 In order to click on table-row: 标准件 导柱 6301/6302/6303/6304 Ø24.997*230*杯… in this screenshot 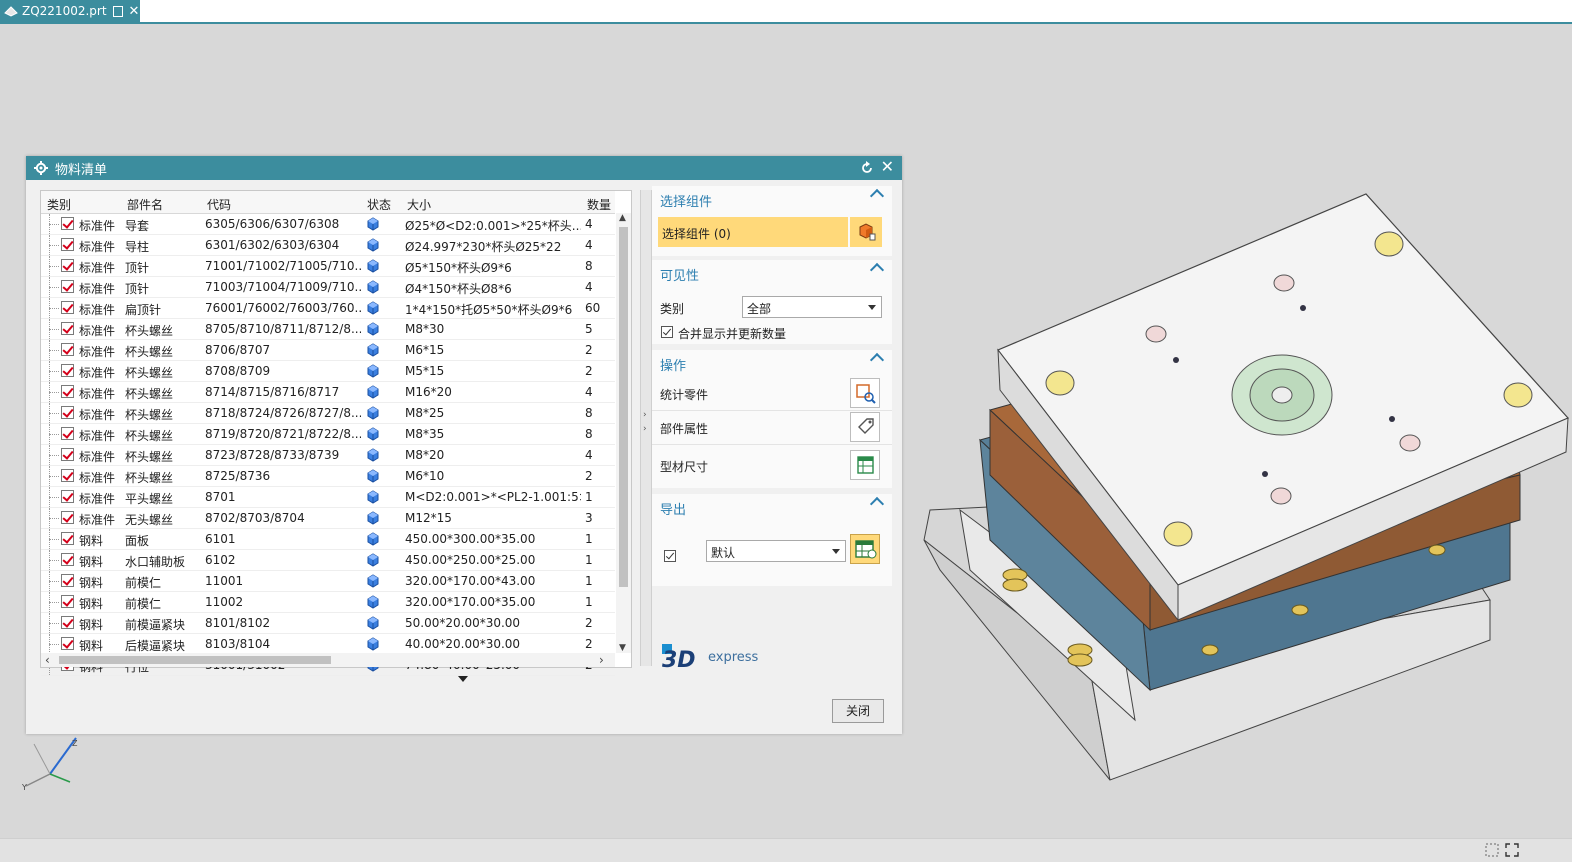, I will do `click(328, 245)`.